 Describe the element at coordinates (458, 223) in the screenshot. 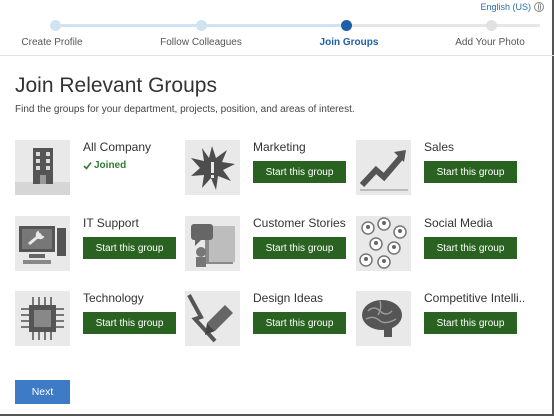

I see `group-name: Social Media` at that location.